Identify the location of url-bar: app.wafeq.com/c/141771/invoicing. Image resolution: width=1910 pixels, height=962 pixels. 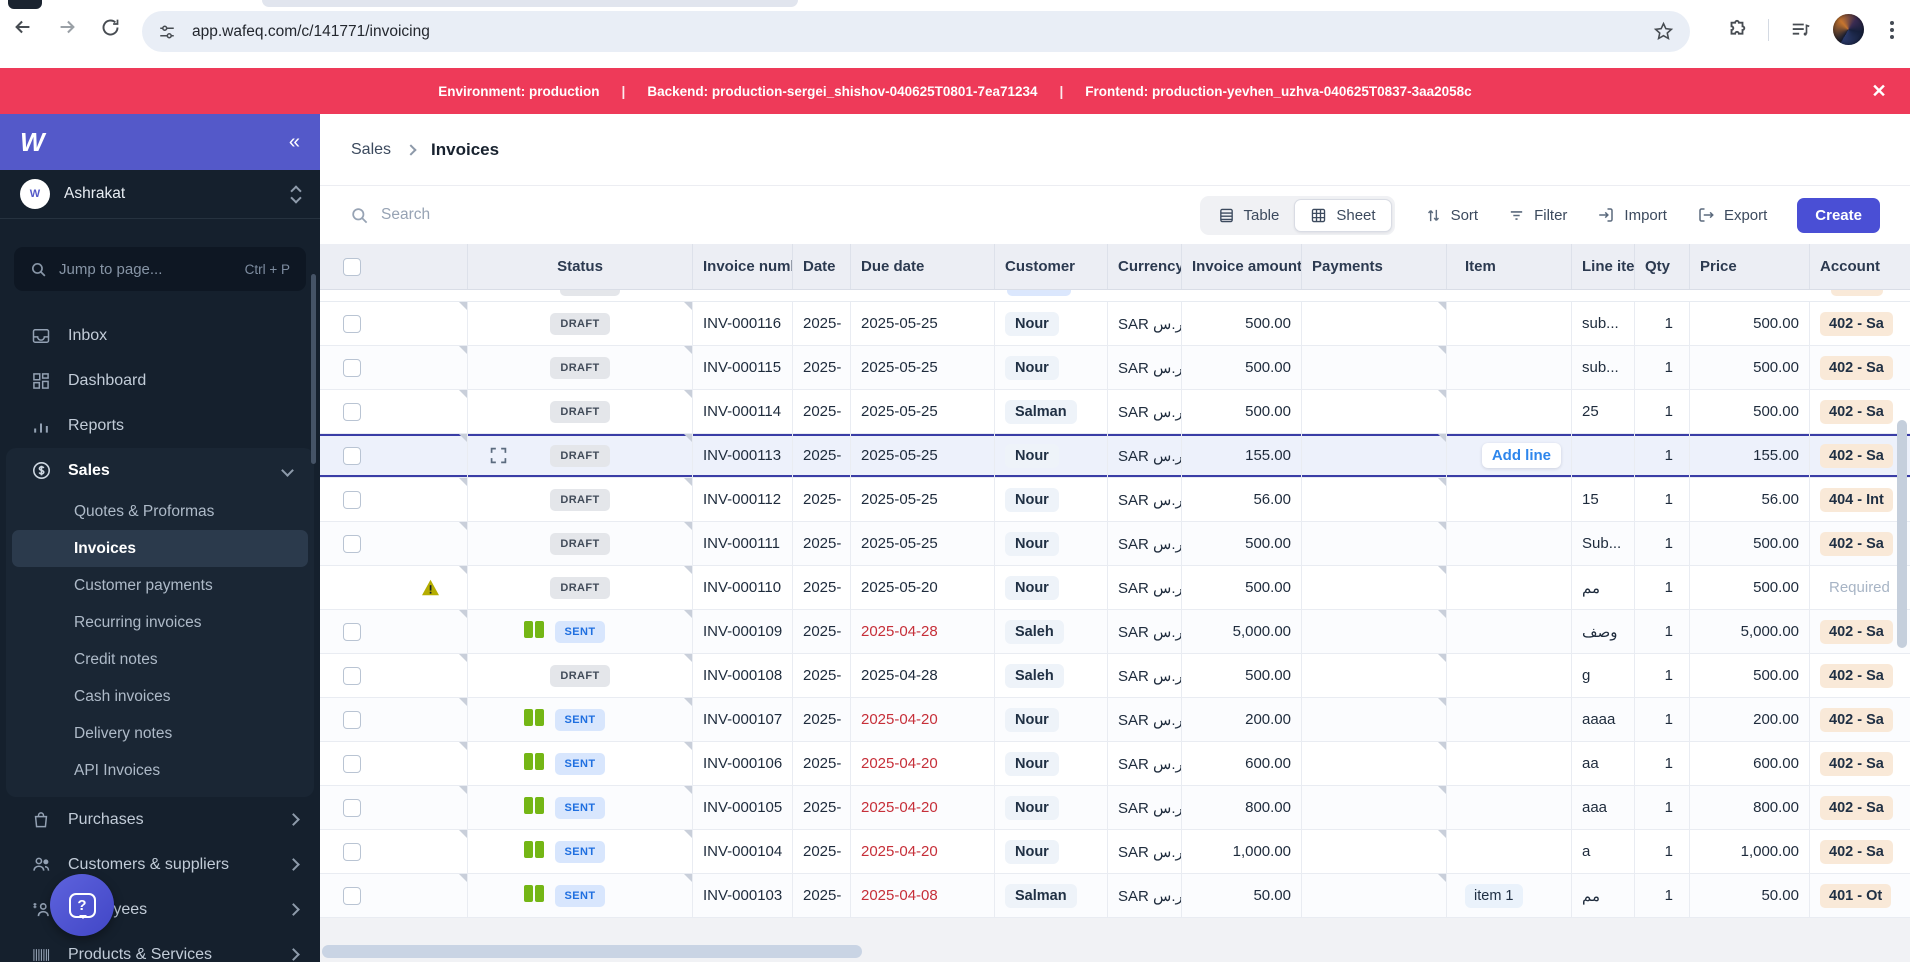
(916, 31).